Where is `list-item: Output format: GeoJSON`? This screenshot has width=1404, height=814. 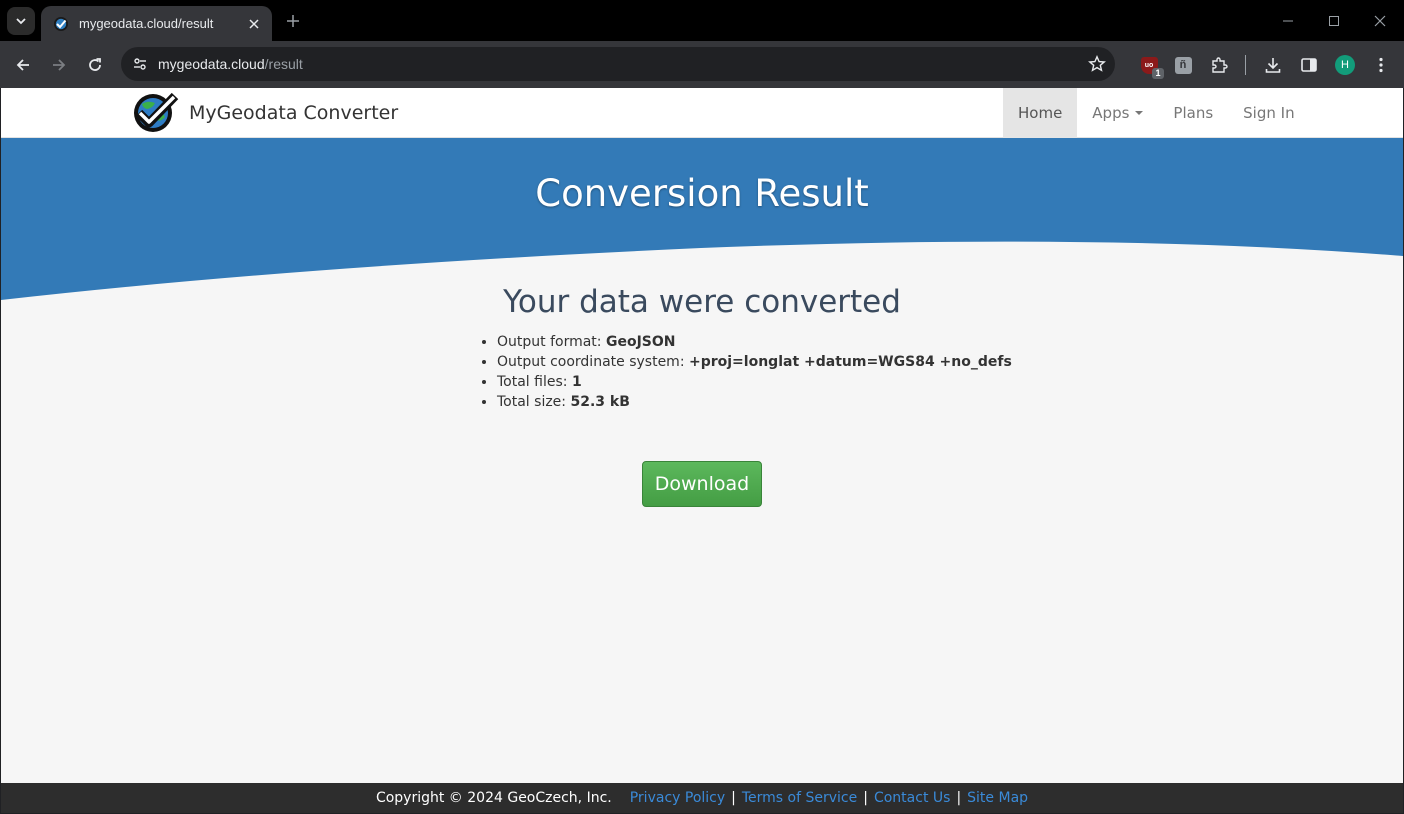 list-item: Output format: GeoJSON is located at coordinates (754, 342).